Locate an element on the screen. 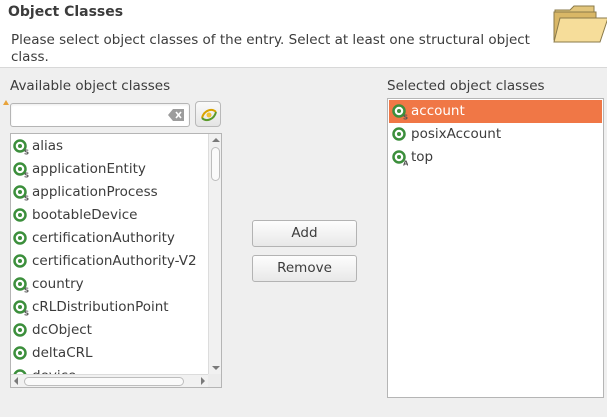 The image size is (607, 417). list-item-label: alias is located at coordinates (48, 146).